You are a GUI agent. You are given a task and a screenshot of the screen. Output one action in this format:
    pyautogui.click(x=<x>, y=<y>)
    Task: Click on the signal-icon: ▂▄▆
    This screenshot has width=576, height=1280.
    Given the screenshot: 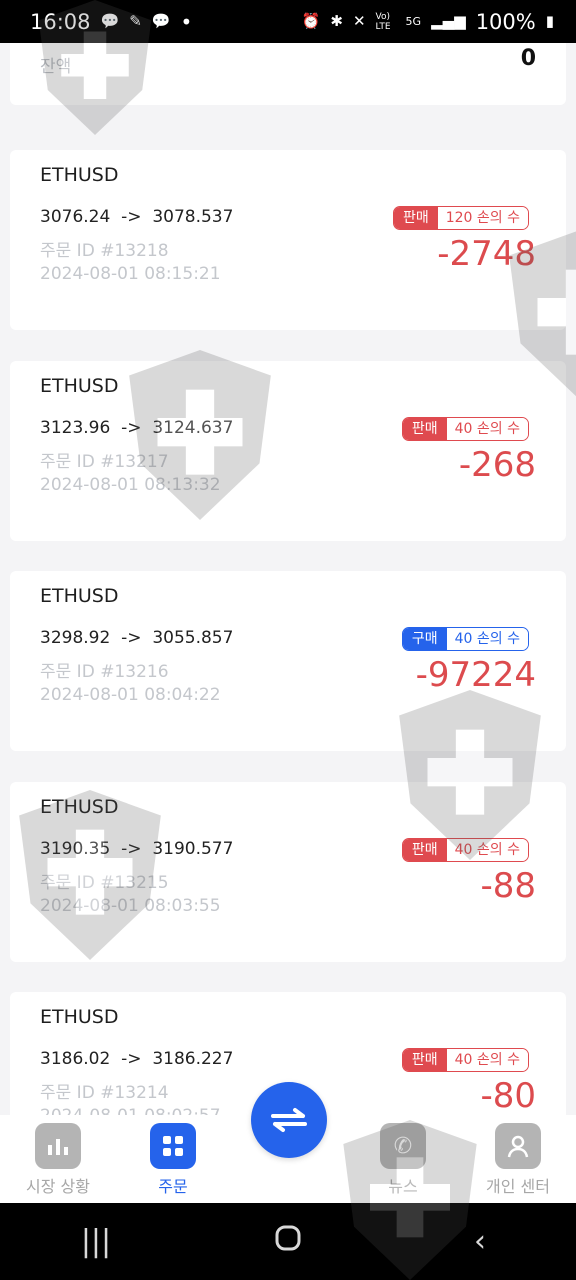 What is the action you would take?
    pyautogui.click(x=448, y=21)
    